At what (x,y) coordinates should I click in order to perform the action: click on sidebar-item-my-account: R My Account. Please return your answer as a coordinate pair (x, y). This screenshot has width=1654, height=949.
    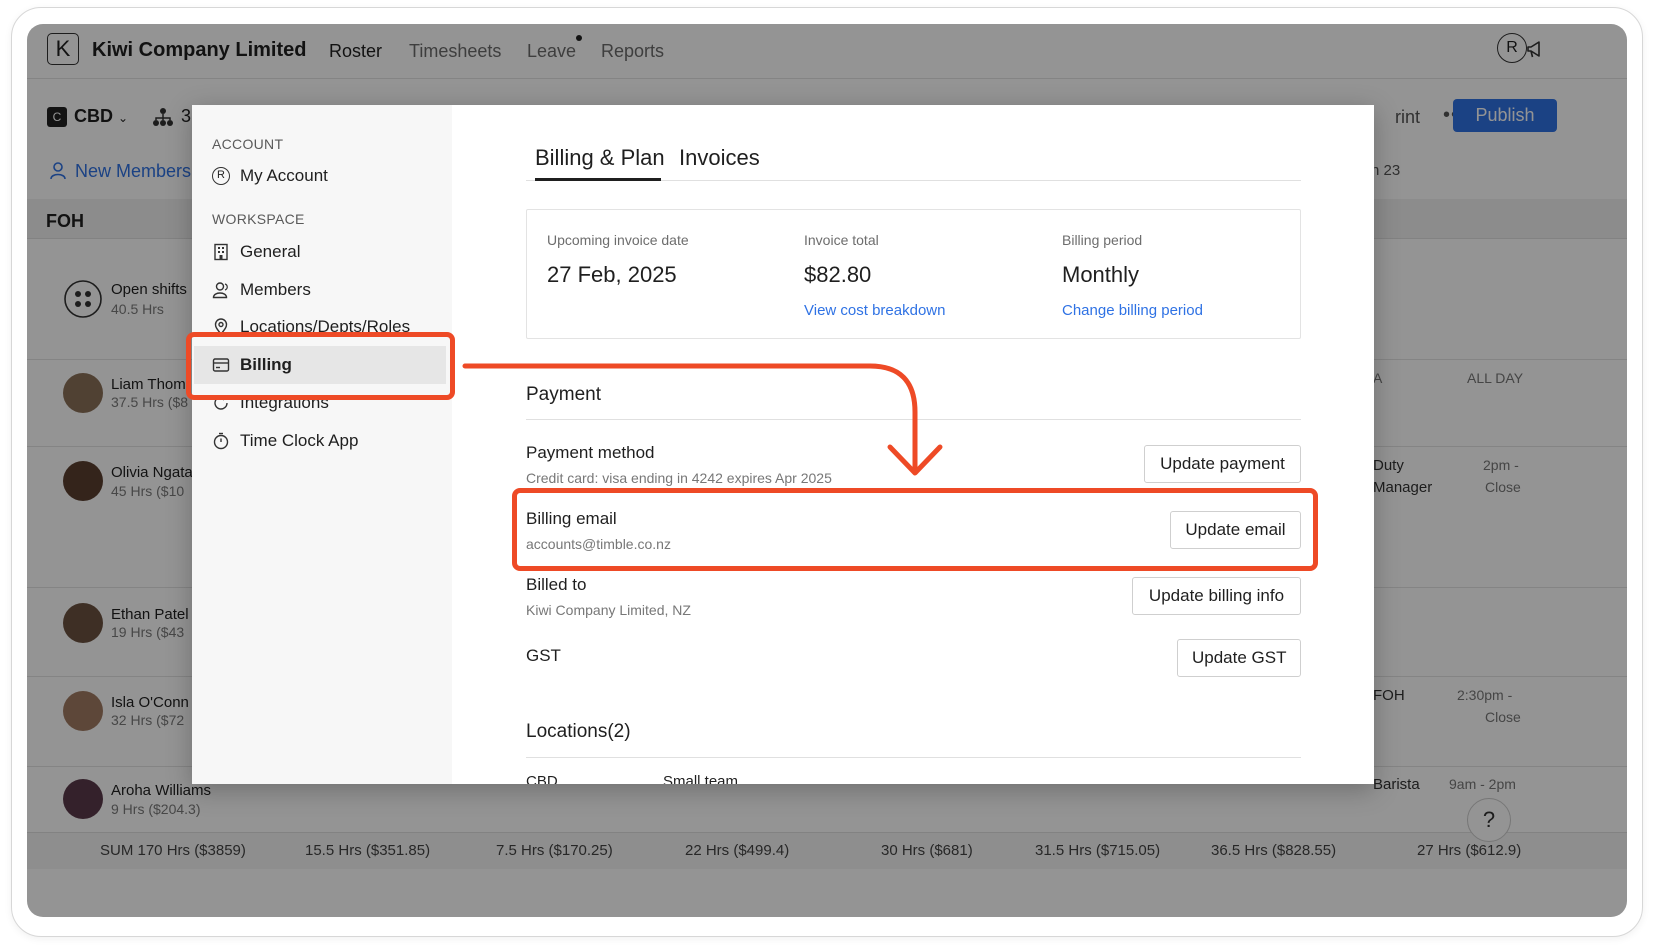
    Looking at the image, I should click on (270, 176).